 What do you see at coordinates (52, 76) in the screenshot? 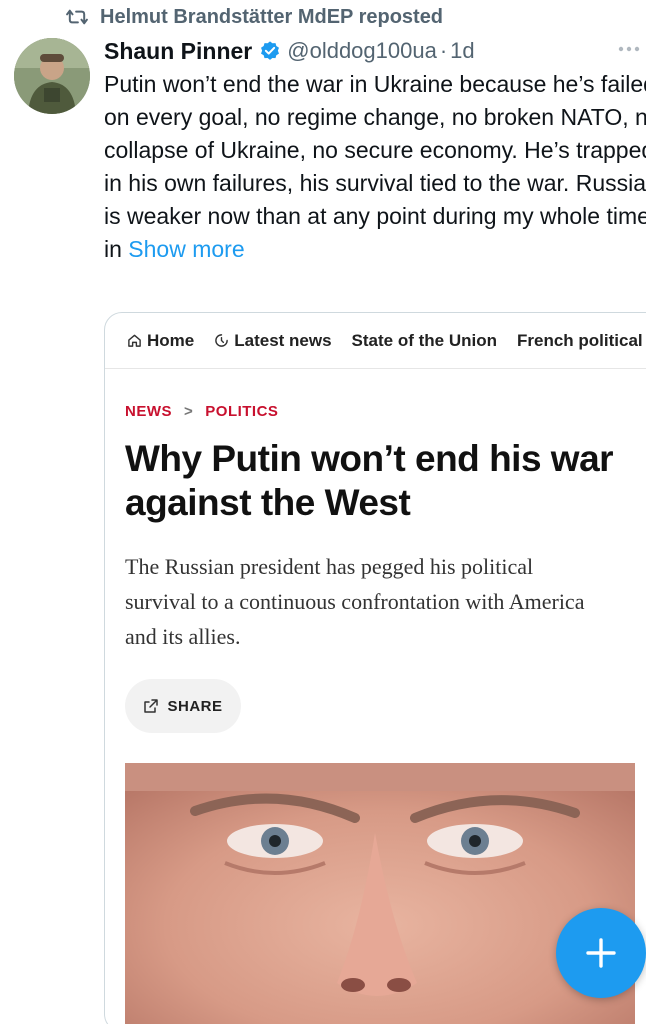
I see `avatar` at bounding box center [52, 76].